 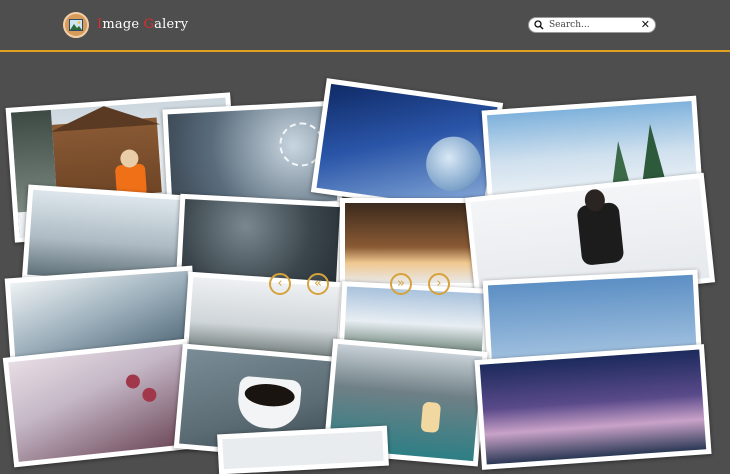 I want to click on prev-button: ‹, so click(x=280, y=284).